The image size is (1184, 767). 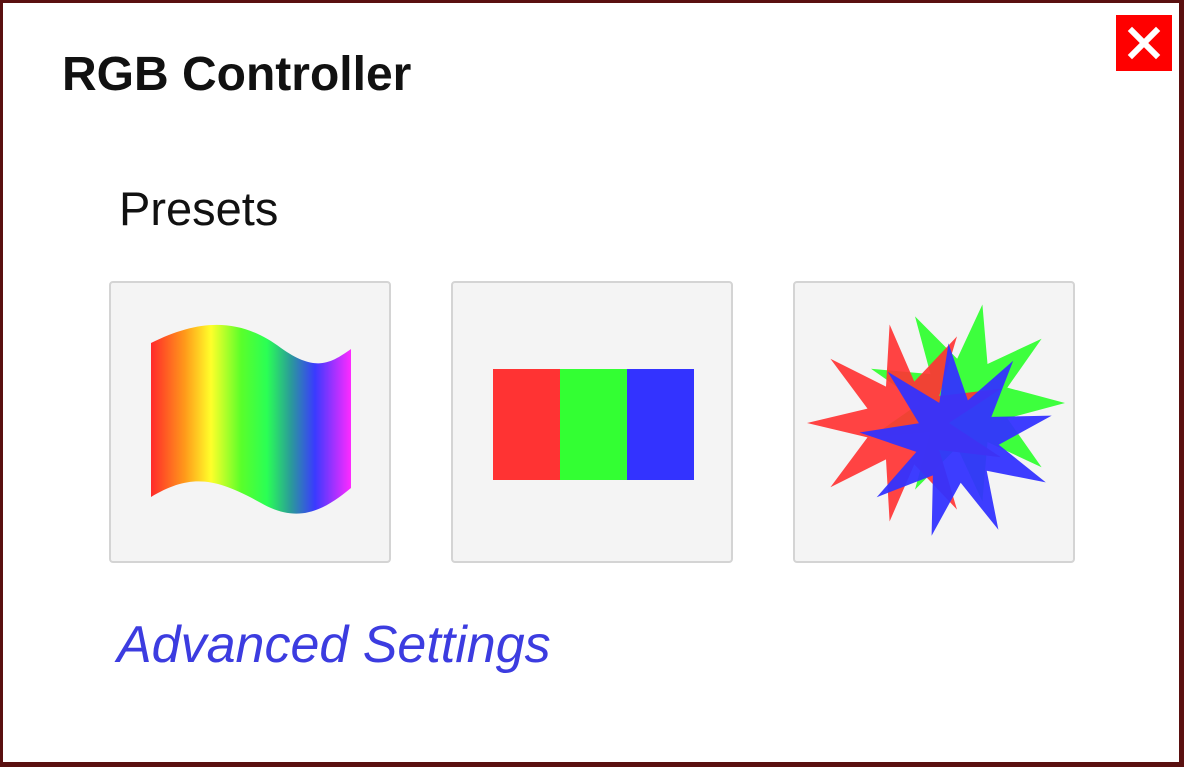 I want to click on blue-bar, so click(x=660, y=424).